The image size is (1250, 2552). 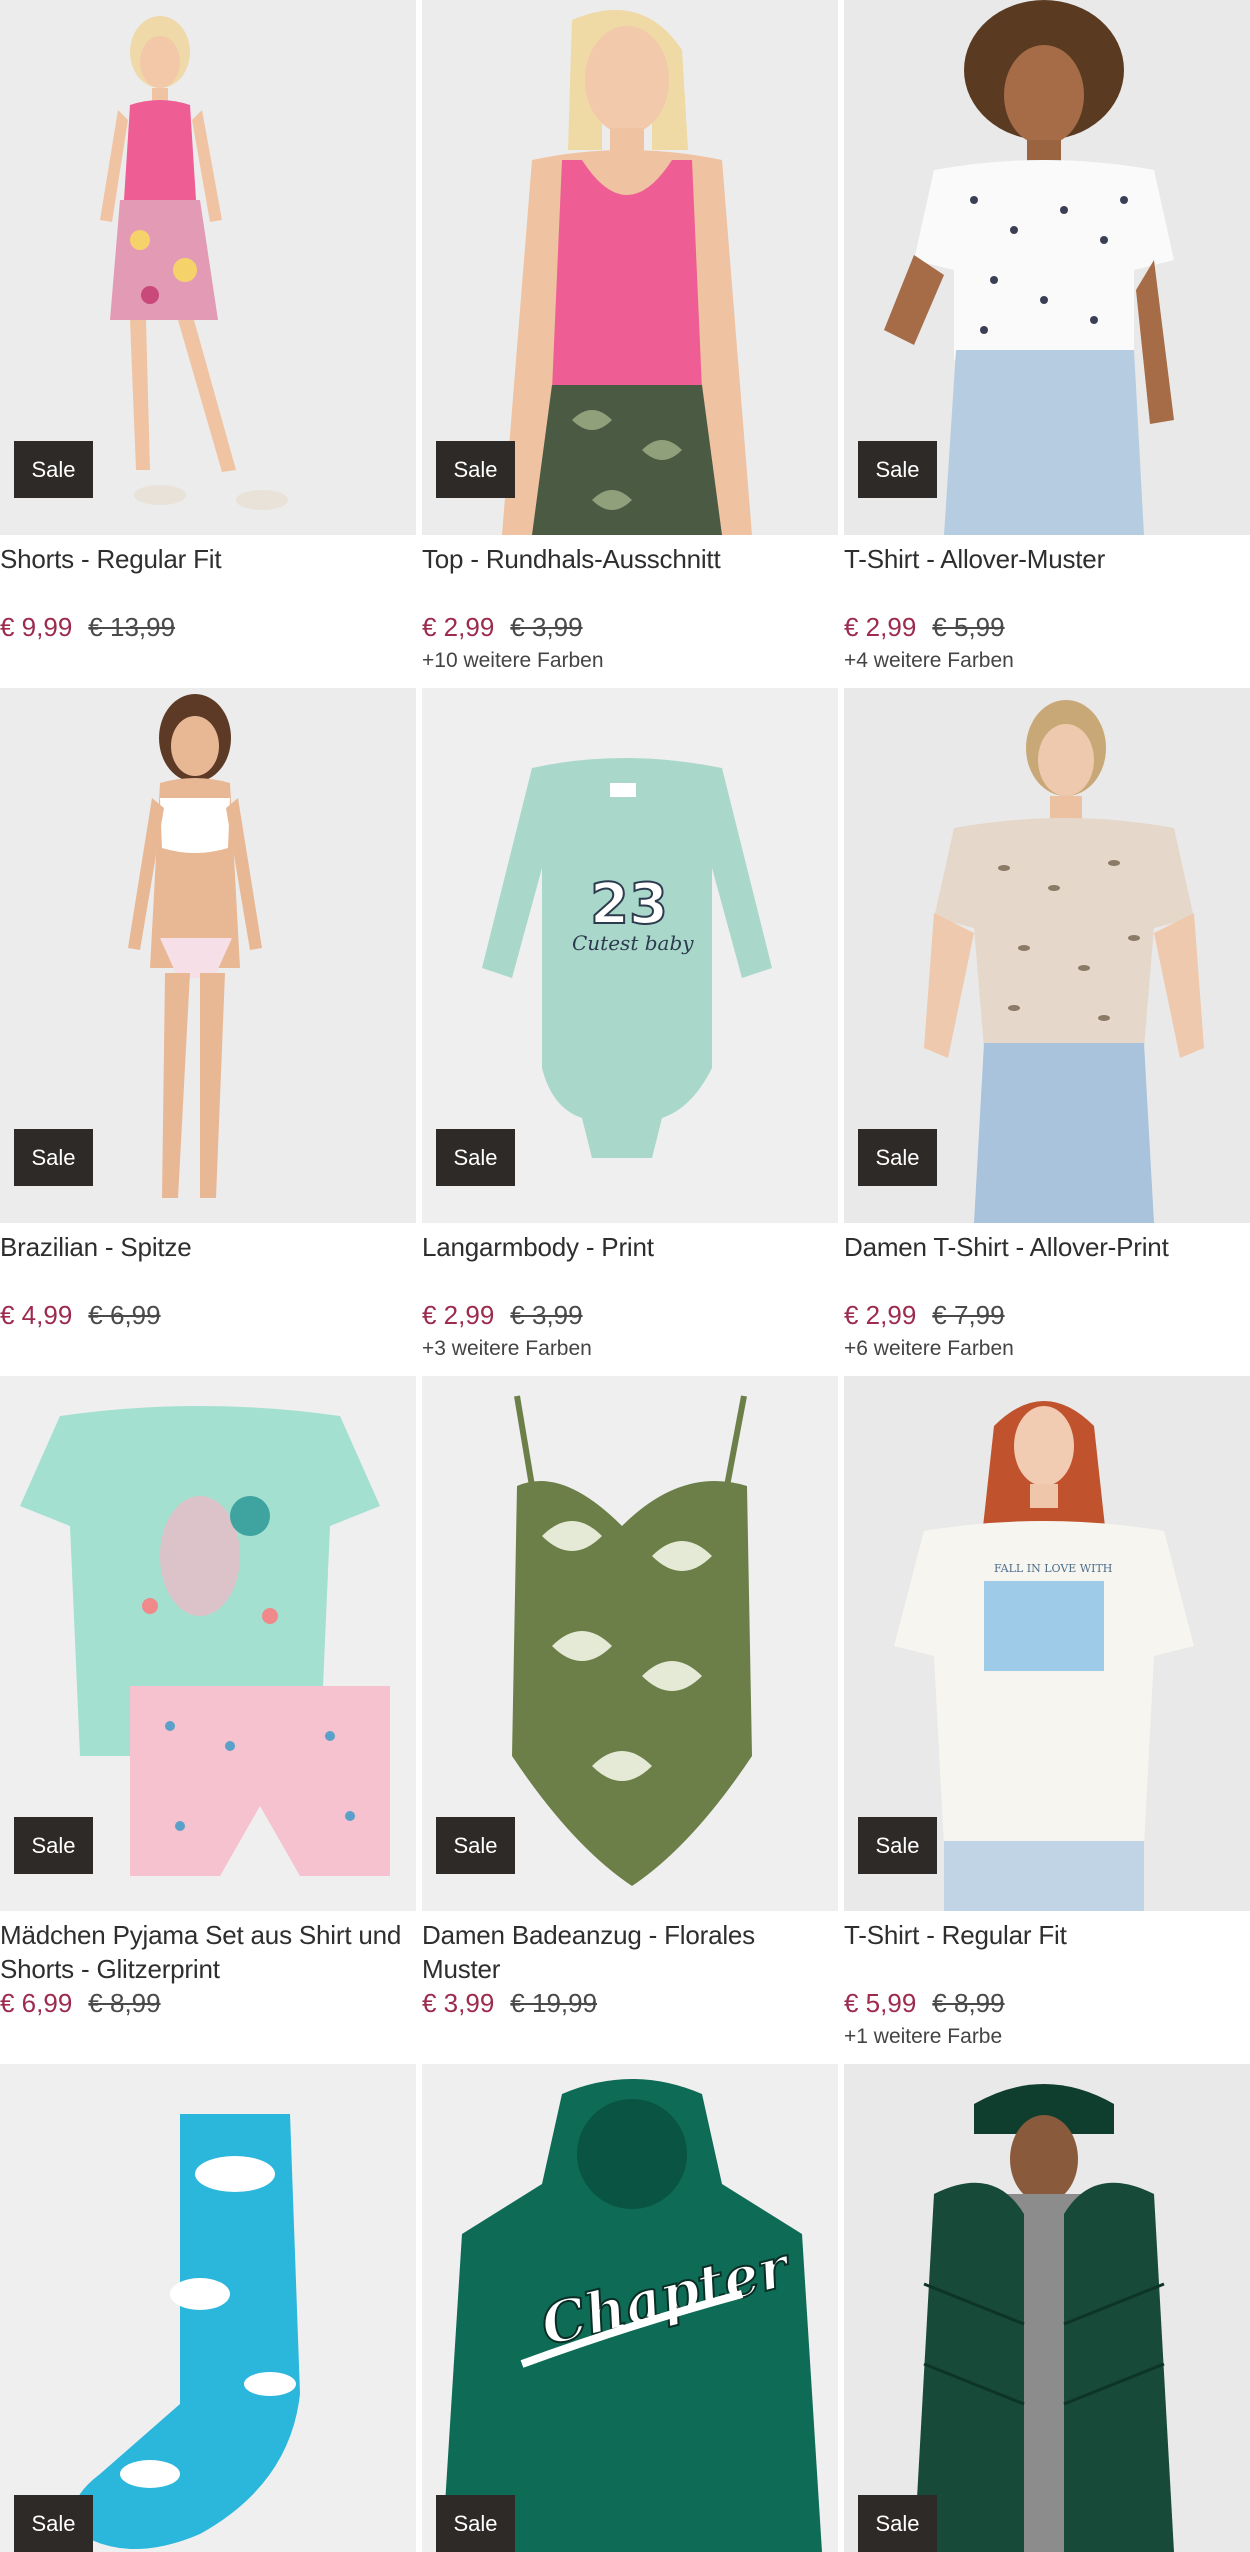 I want to click on svg-text: 23, so click(x=629, y=904).